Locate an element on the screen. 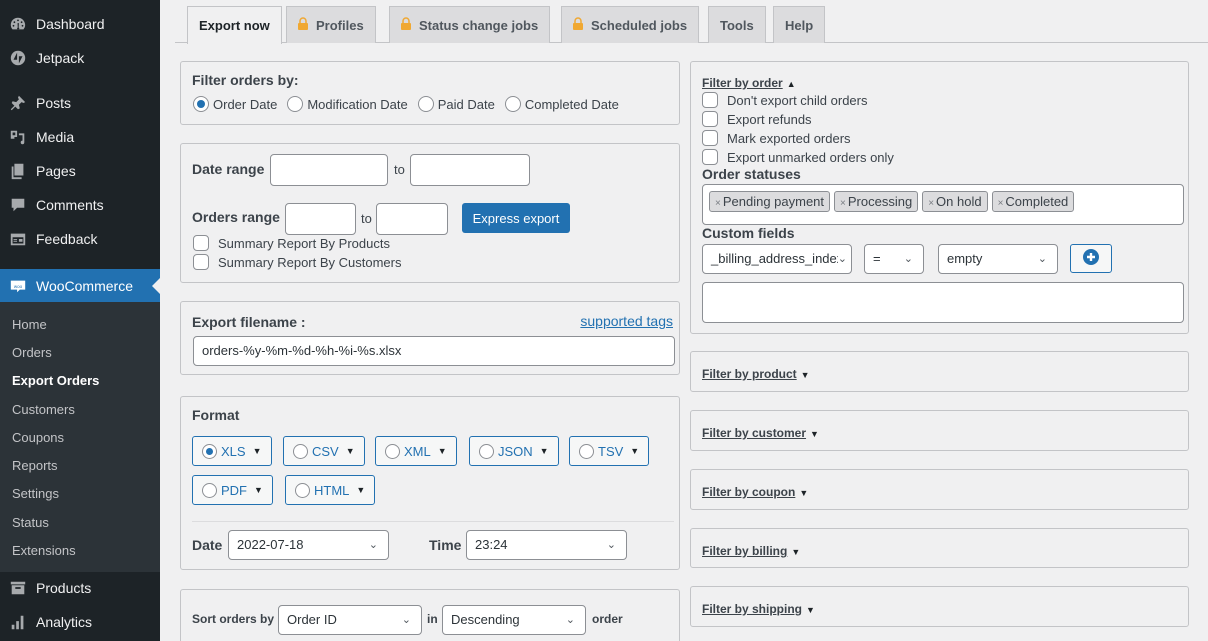 The height and width of the screenshot is (641, 1208). status-tag: × Completed is located at coordinates (1033, 201).